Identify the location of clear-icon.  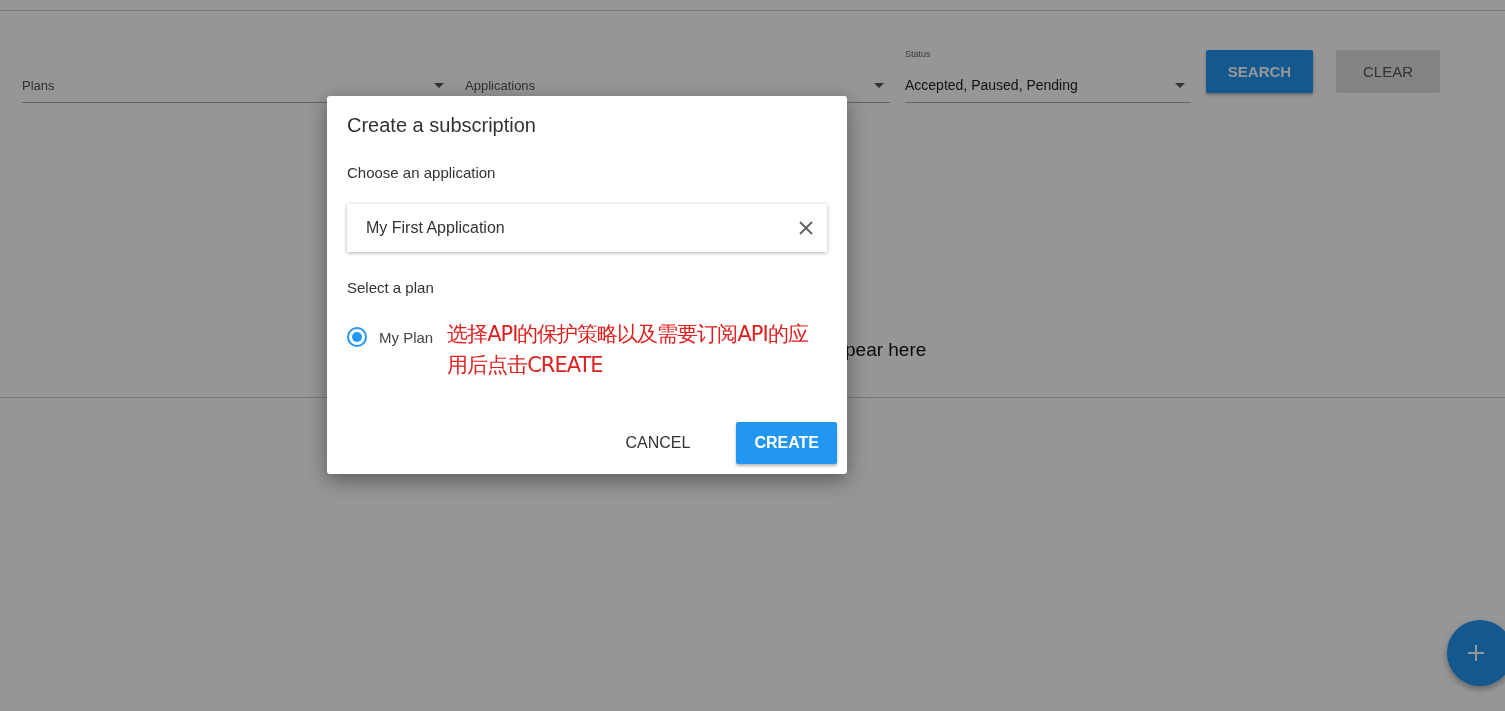
(806, 228).